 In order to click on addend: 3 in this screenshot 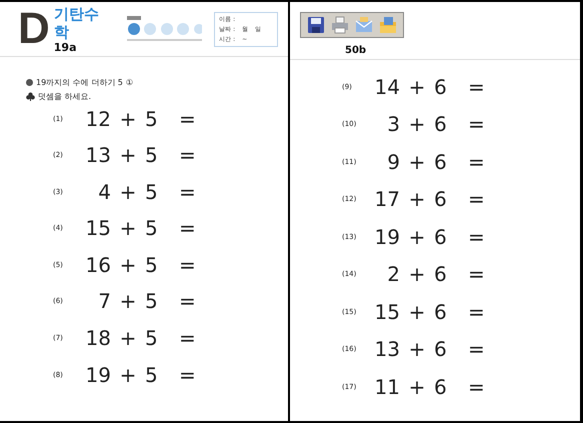, I will do `click(393, 124)`.